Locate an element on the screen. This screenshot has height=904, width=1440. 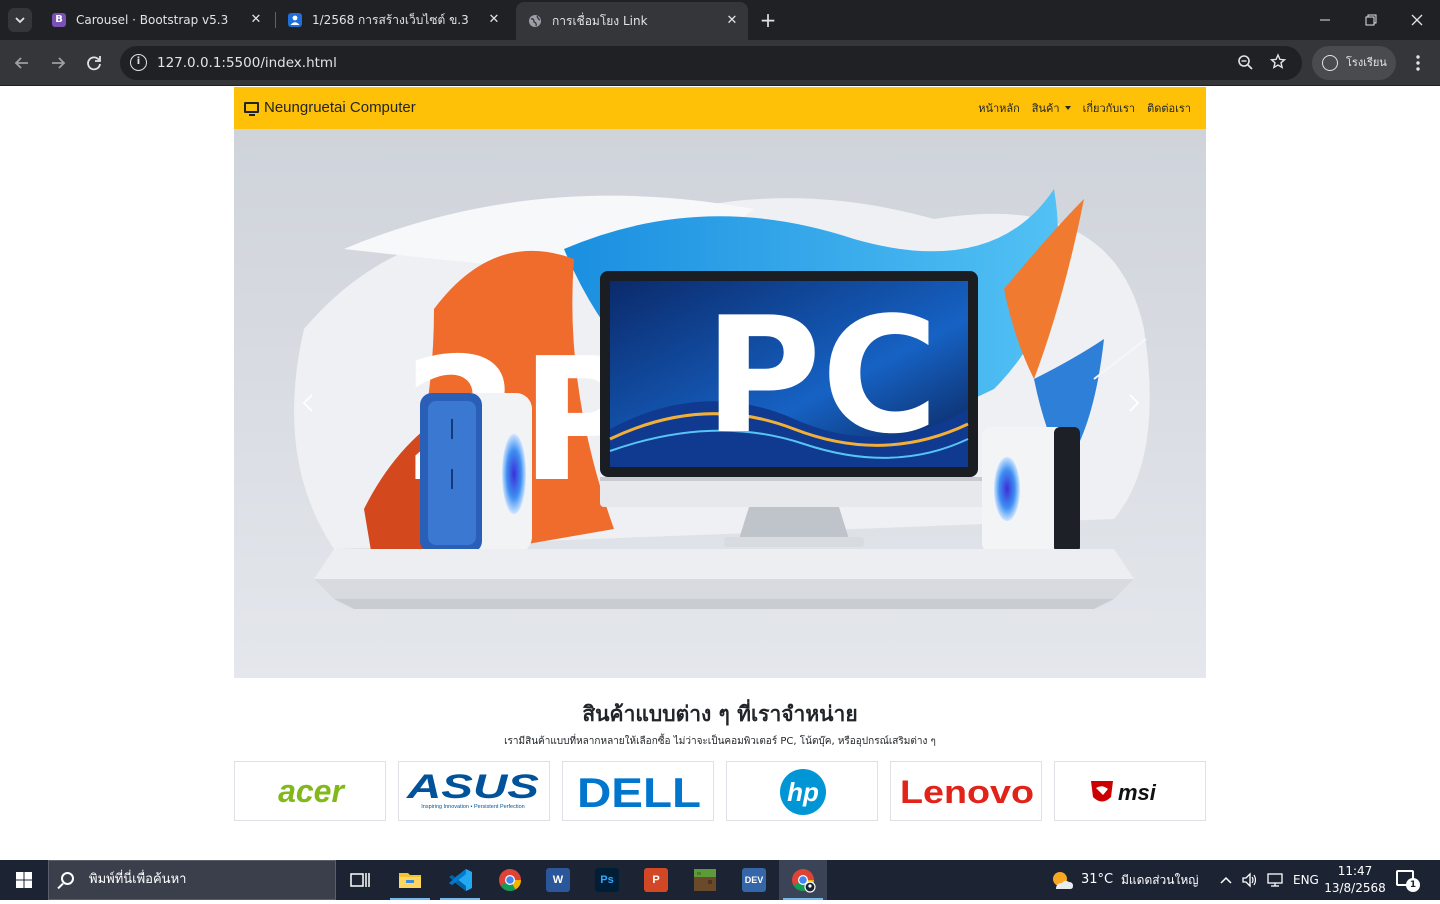
svg-text: ASUS is located at coordinates (473, 787).